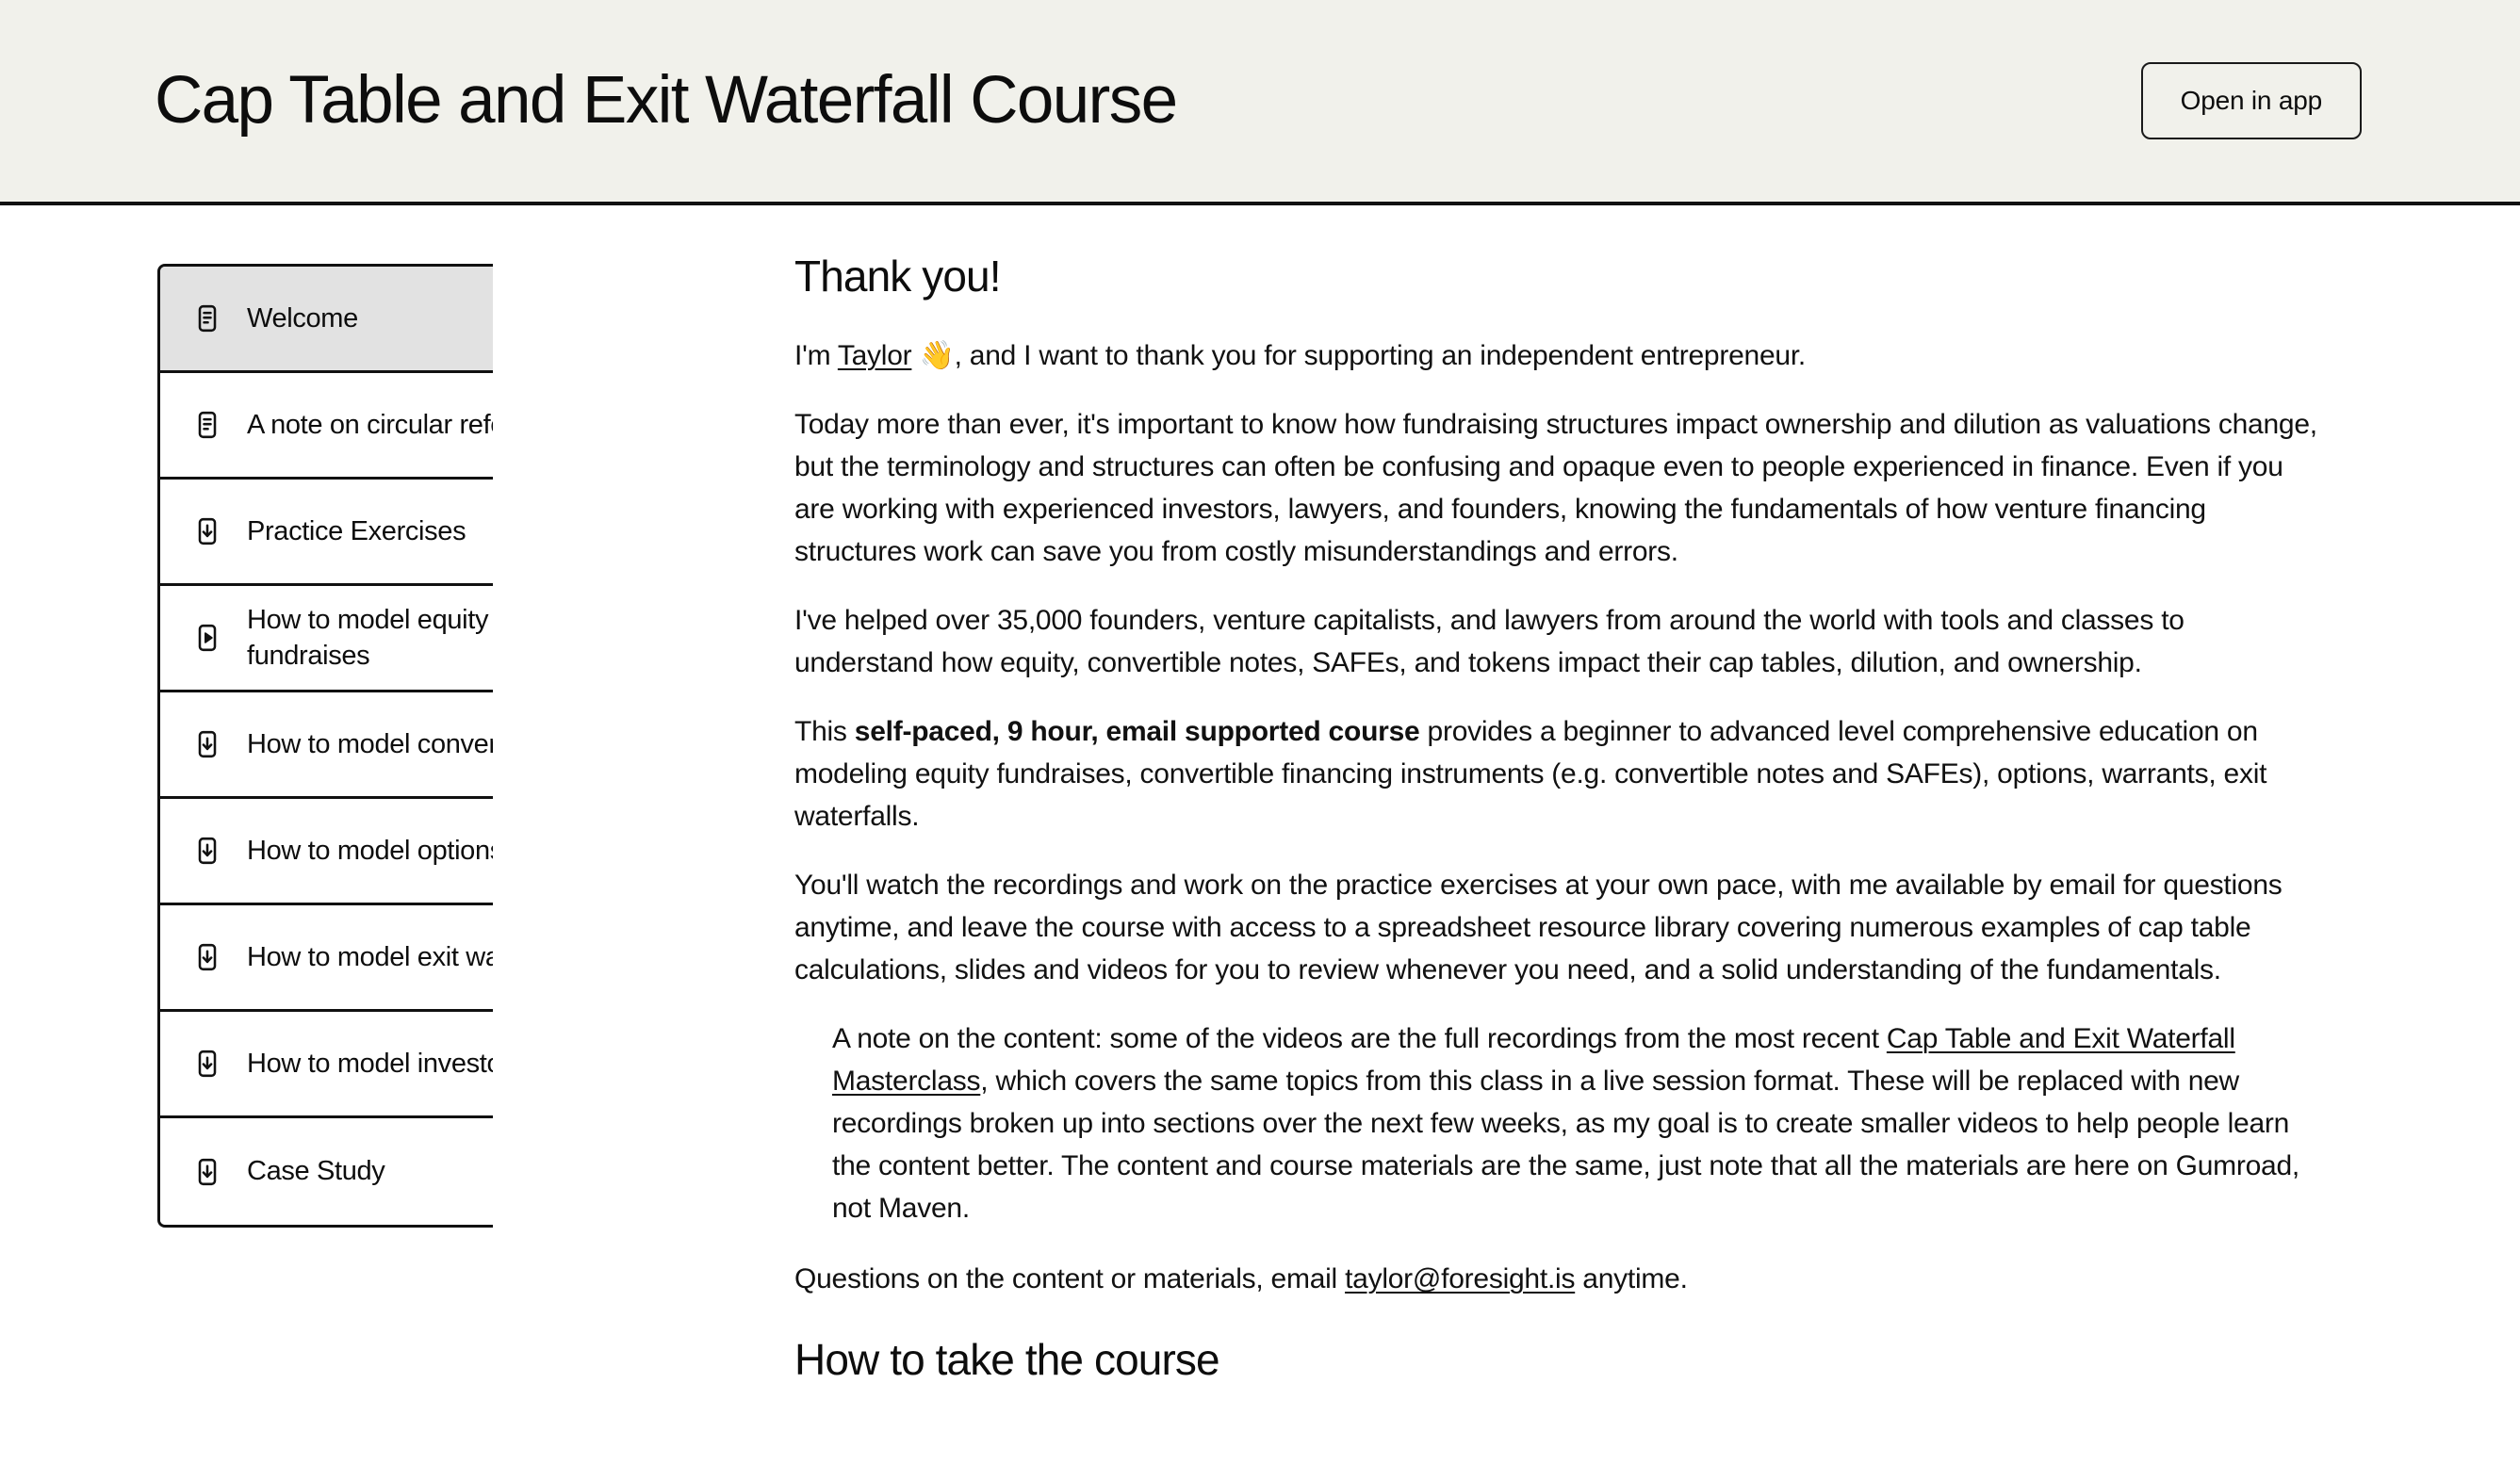 The image size is (2520, 1481). I want to click on lesson-item-label: How to model equity fundraises, so click(368, 637).